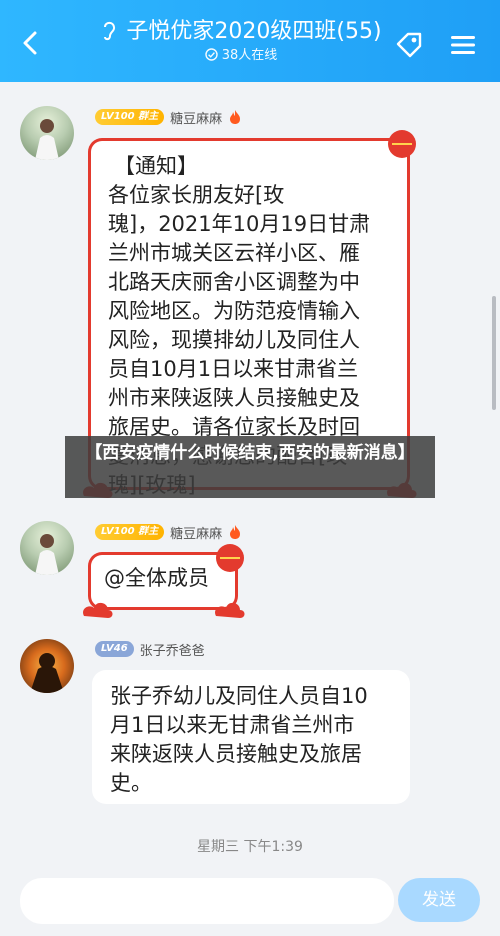  Describe the element at coordinates (254, 31) in the screenshot. I see `group-name: 子悦优家2020级四班(55)` at that location.